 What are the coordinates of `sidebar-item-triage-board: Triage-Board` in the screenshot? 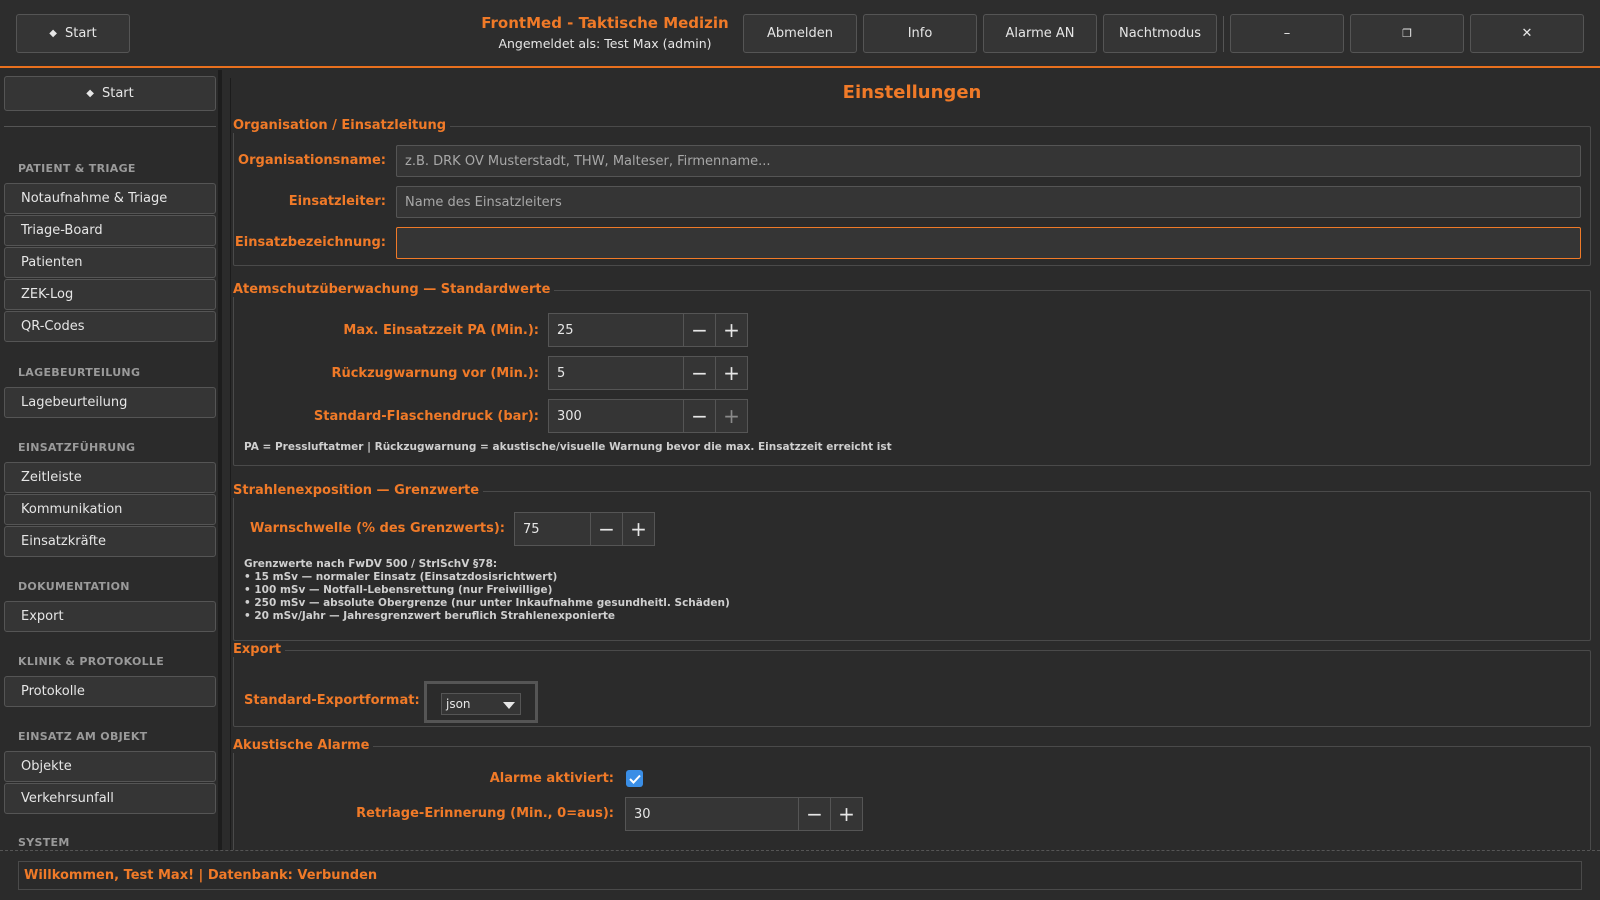 It's located at (110, 230).